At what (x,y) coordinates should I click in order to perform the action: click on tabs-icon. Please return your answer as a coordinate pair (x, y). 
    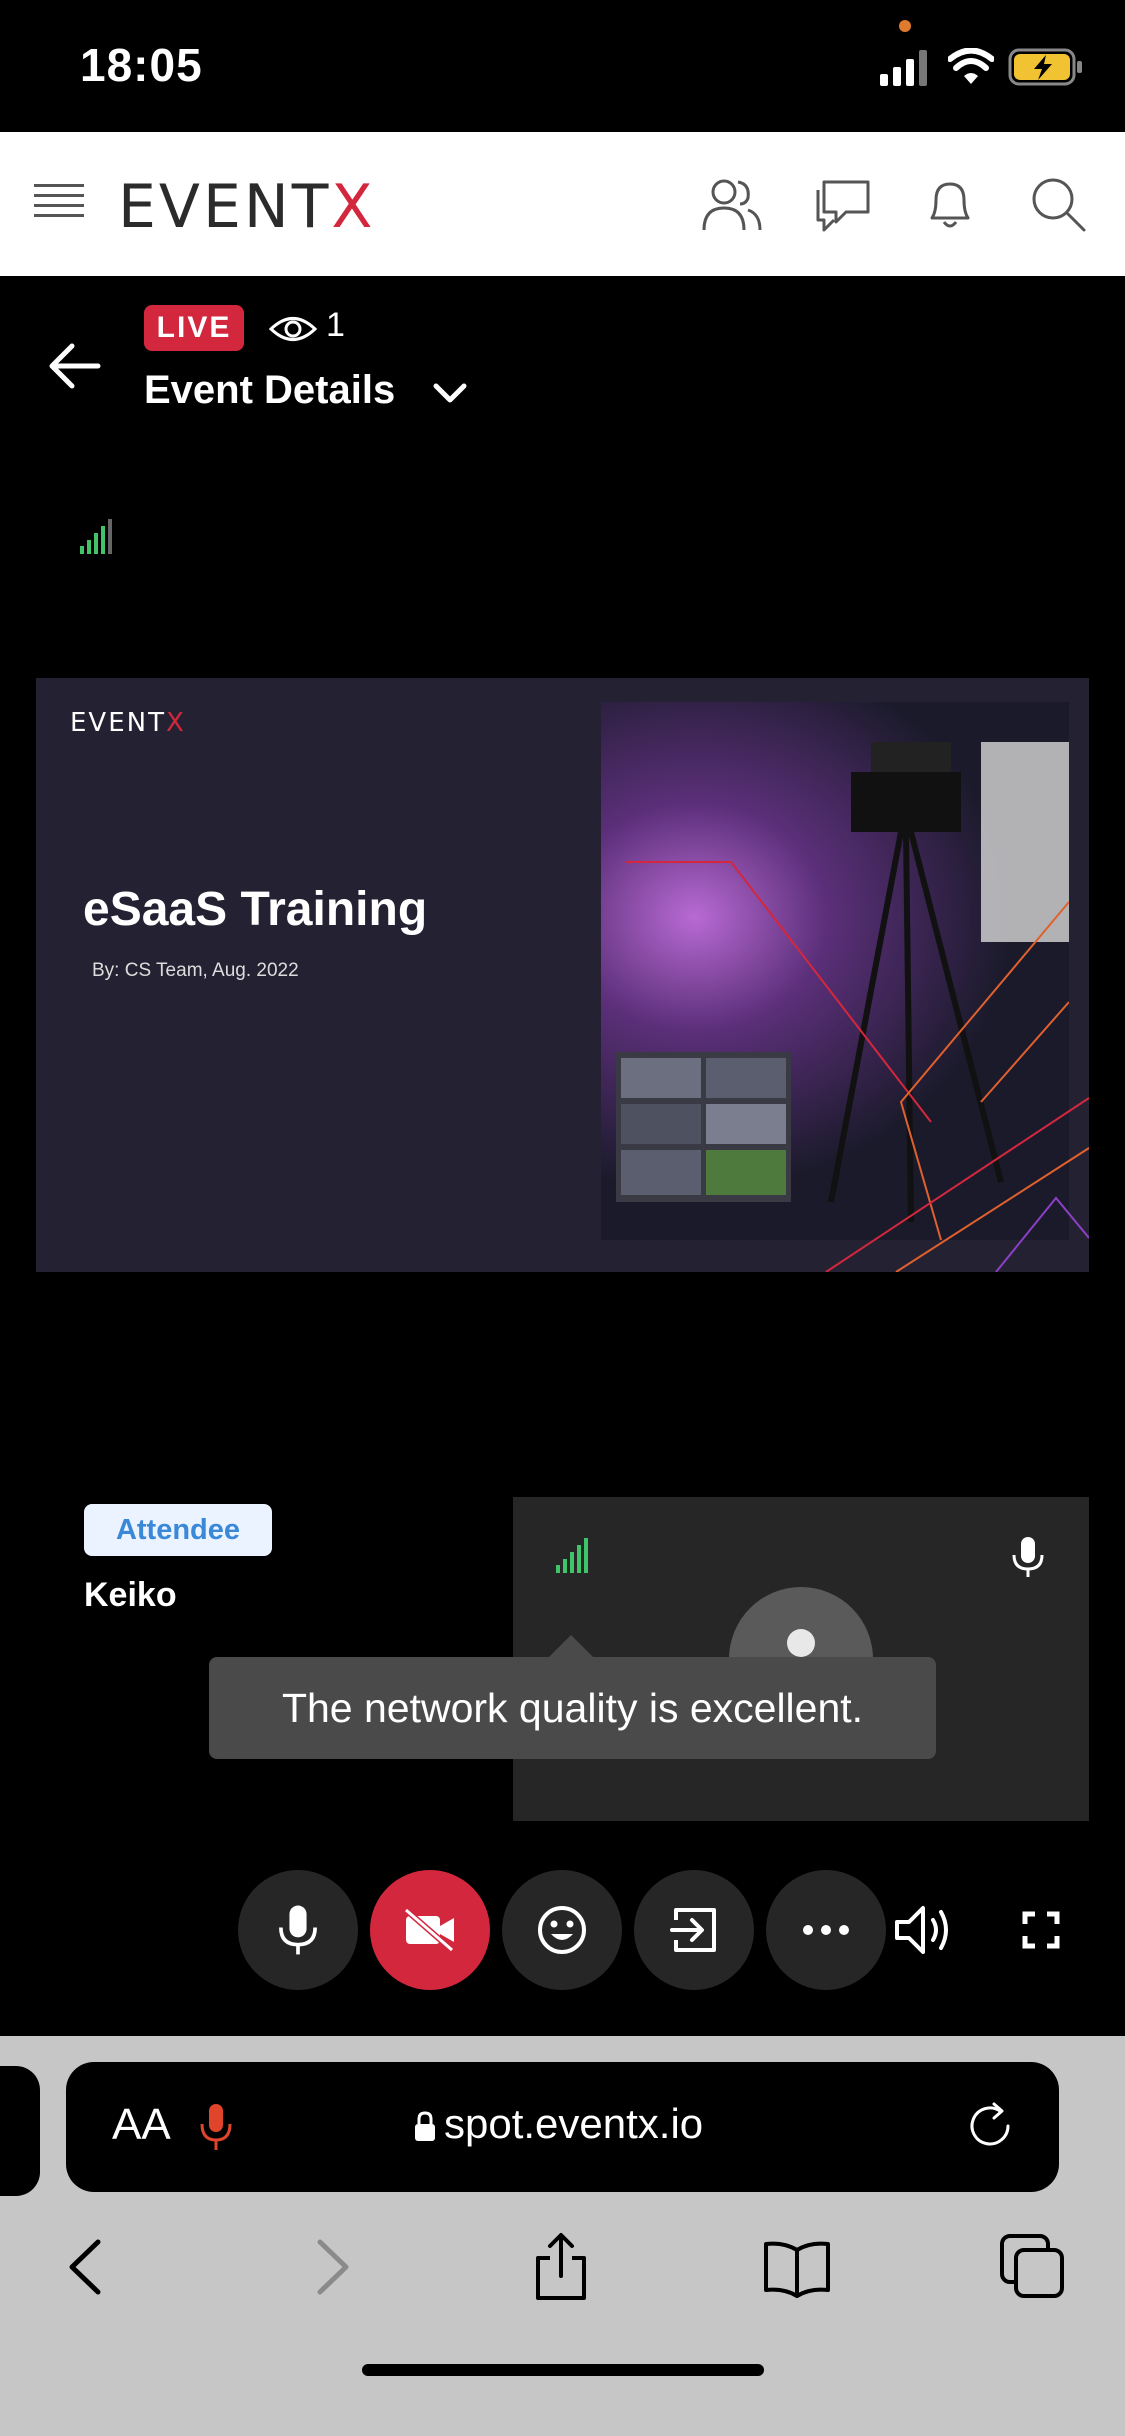
    Looking at the image, I should click on (1033, 2267).